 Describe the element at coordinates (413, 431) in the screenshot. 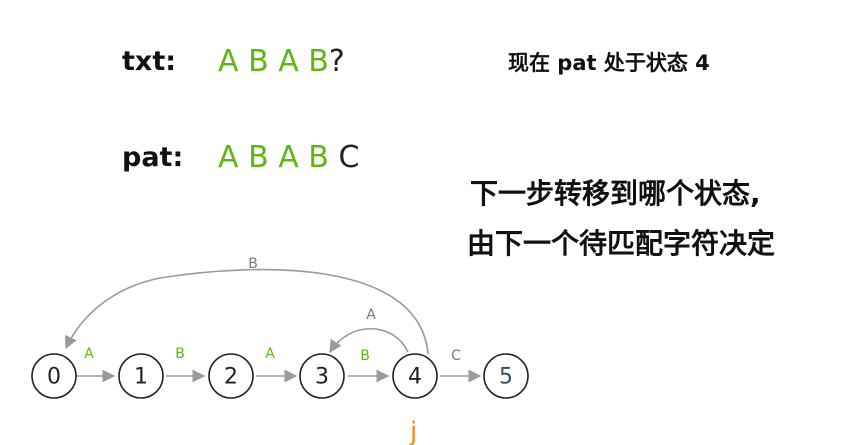

I see `pointer-j: j` at that location.